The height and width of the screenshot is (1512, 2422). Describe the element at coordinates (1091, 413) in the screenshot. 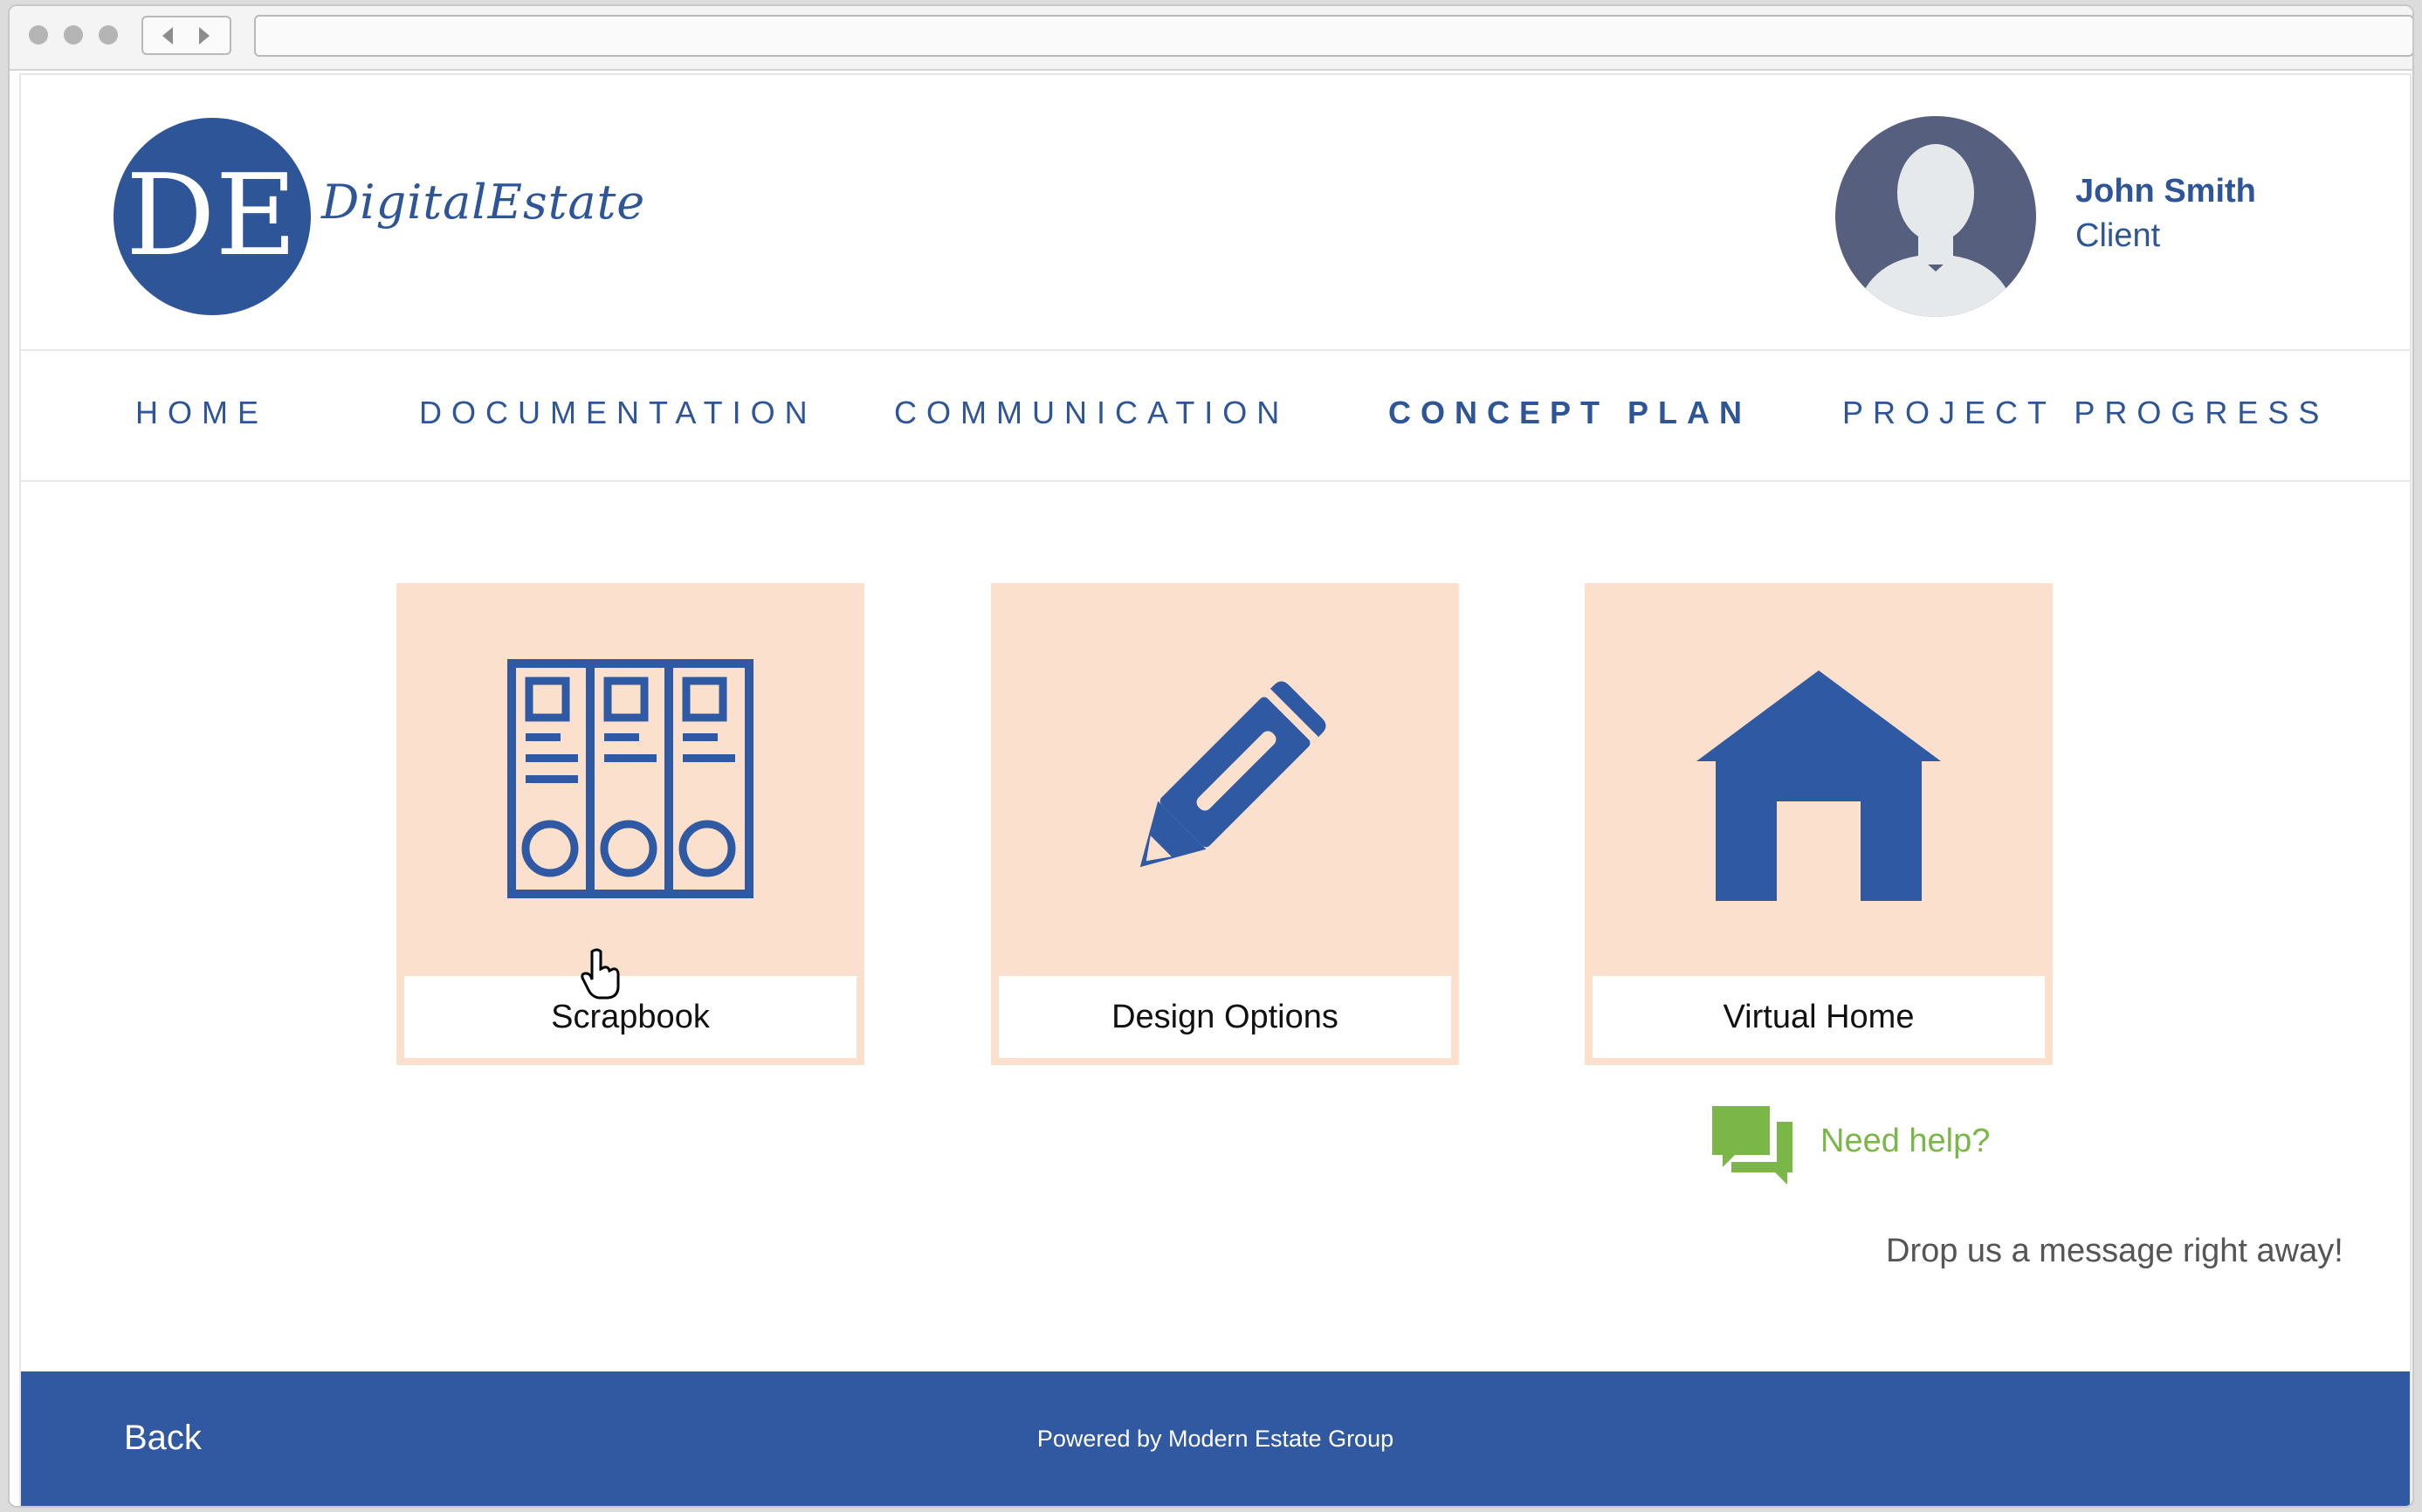

I see `nav-item-communication: COMMUNICATION` at that location.